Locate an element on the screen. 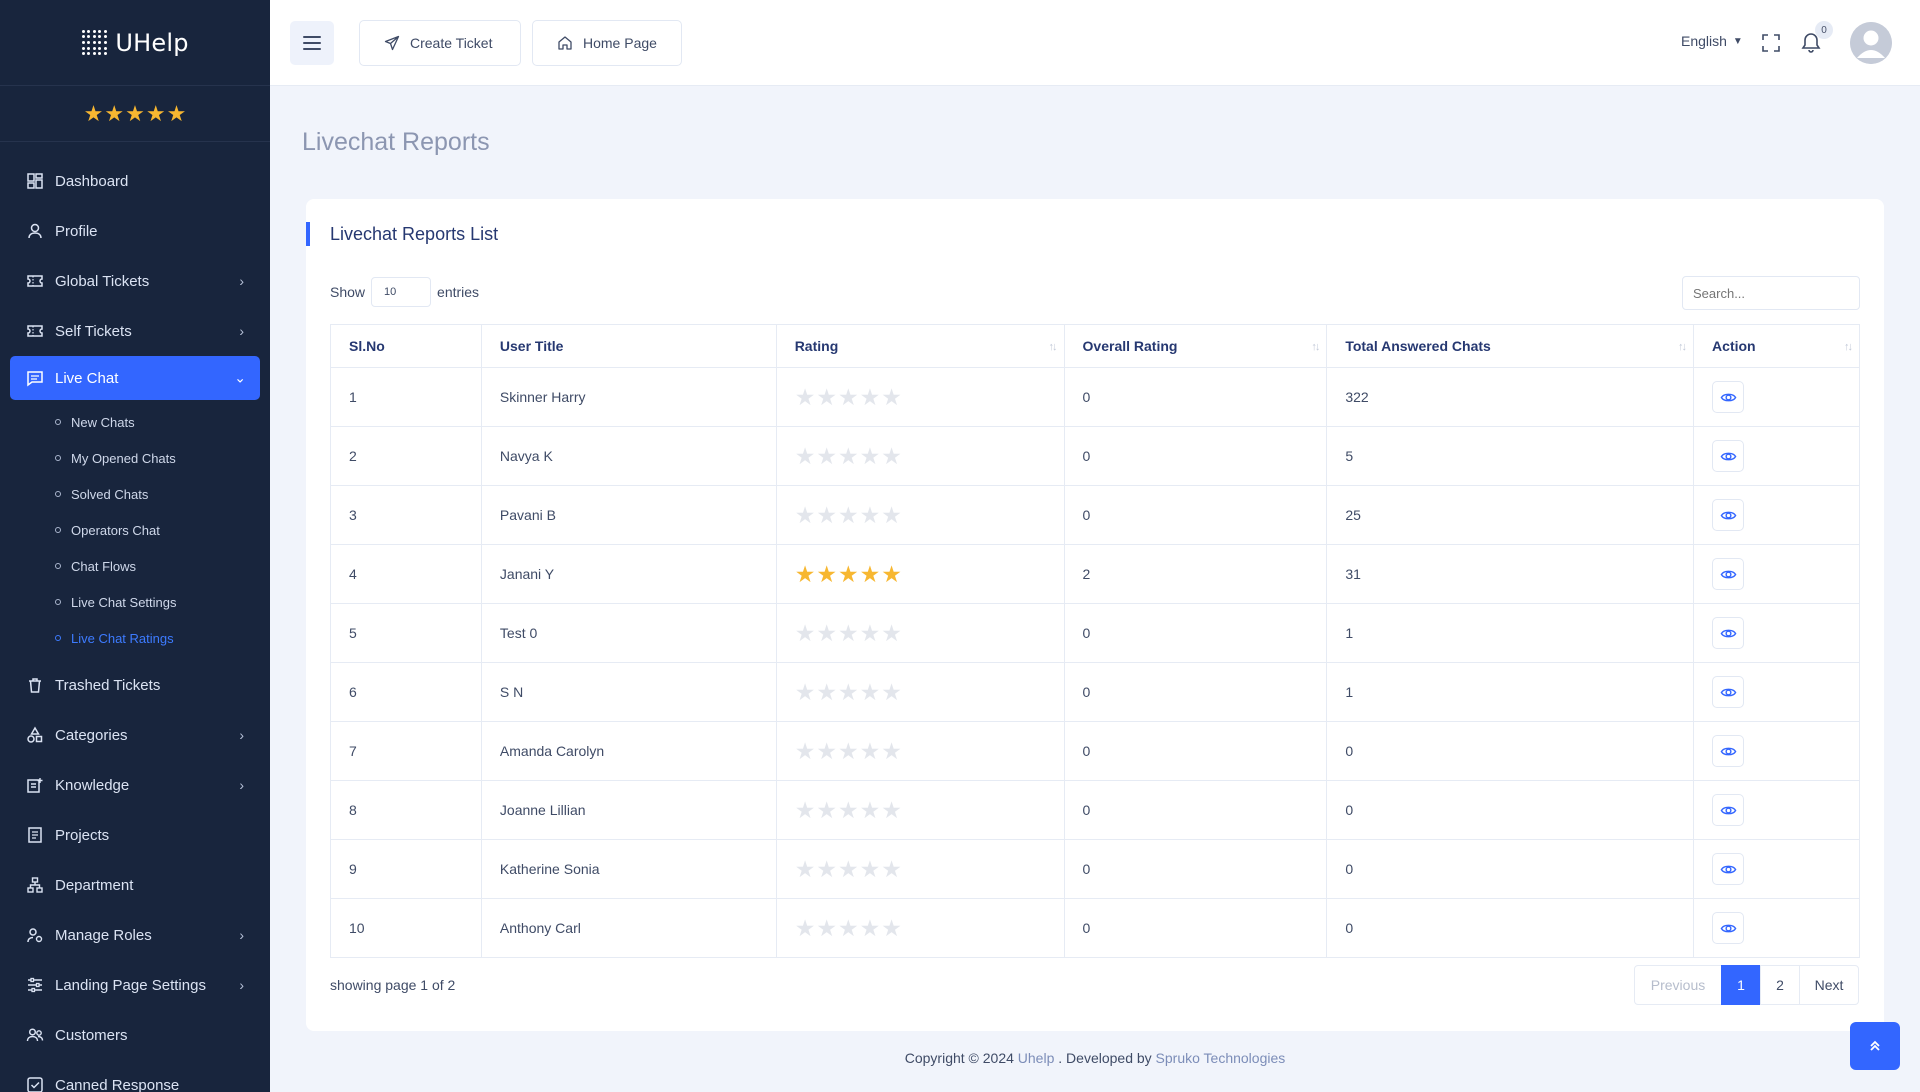 This screenshot has width=1920, height=1092. cell-total-answered: 5 is located at coordinates (1510, 456).